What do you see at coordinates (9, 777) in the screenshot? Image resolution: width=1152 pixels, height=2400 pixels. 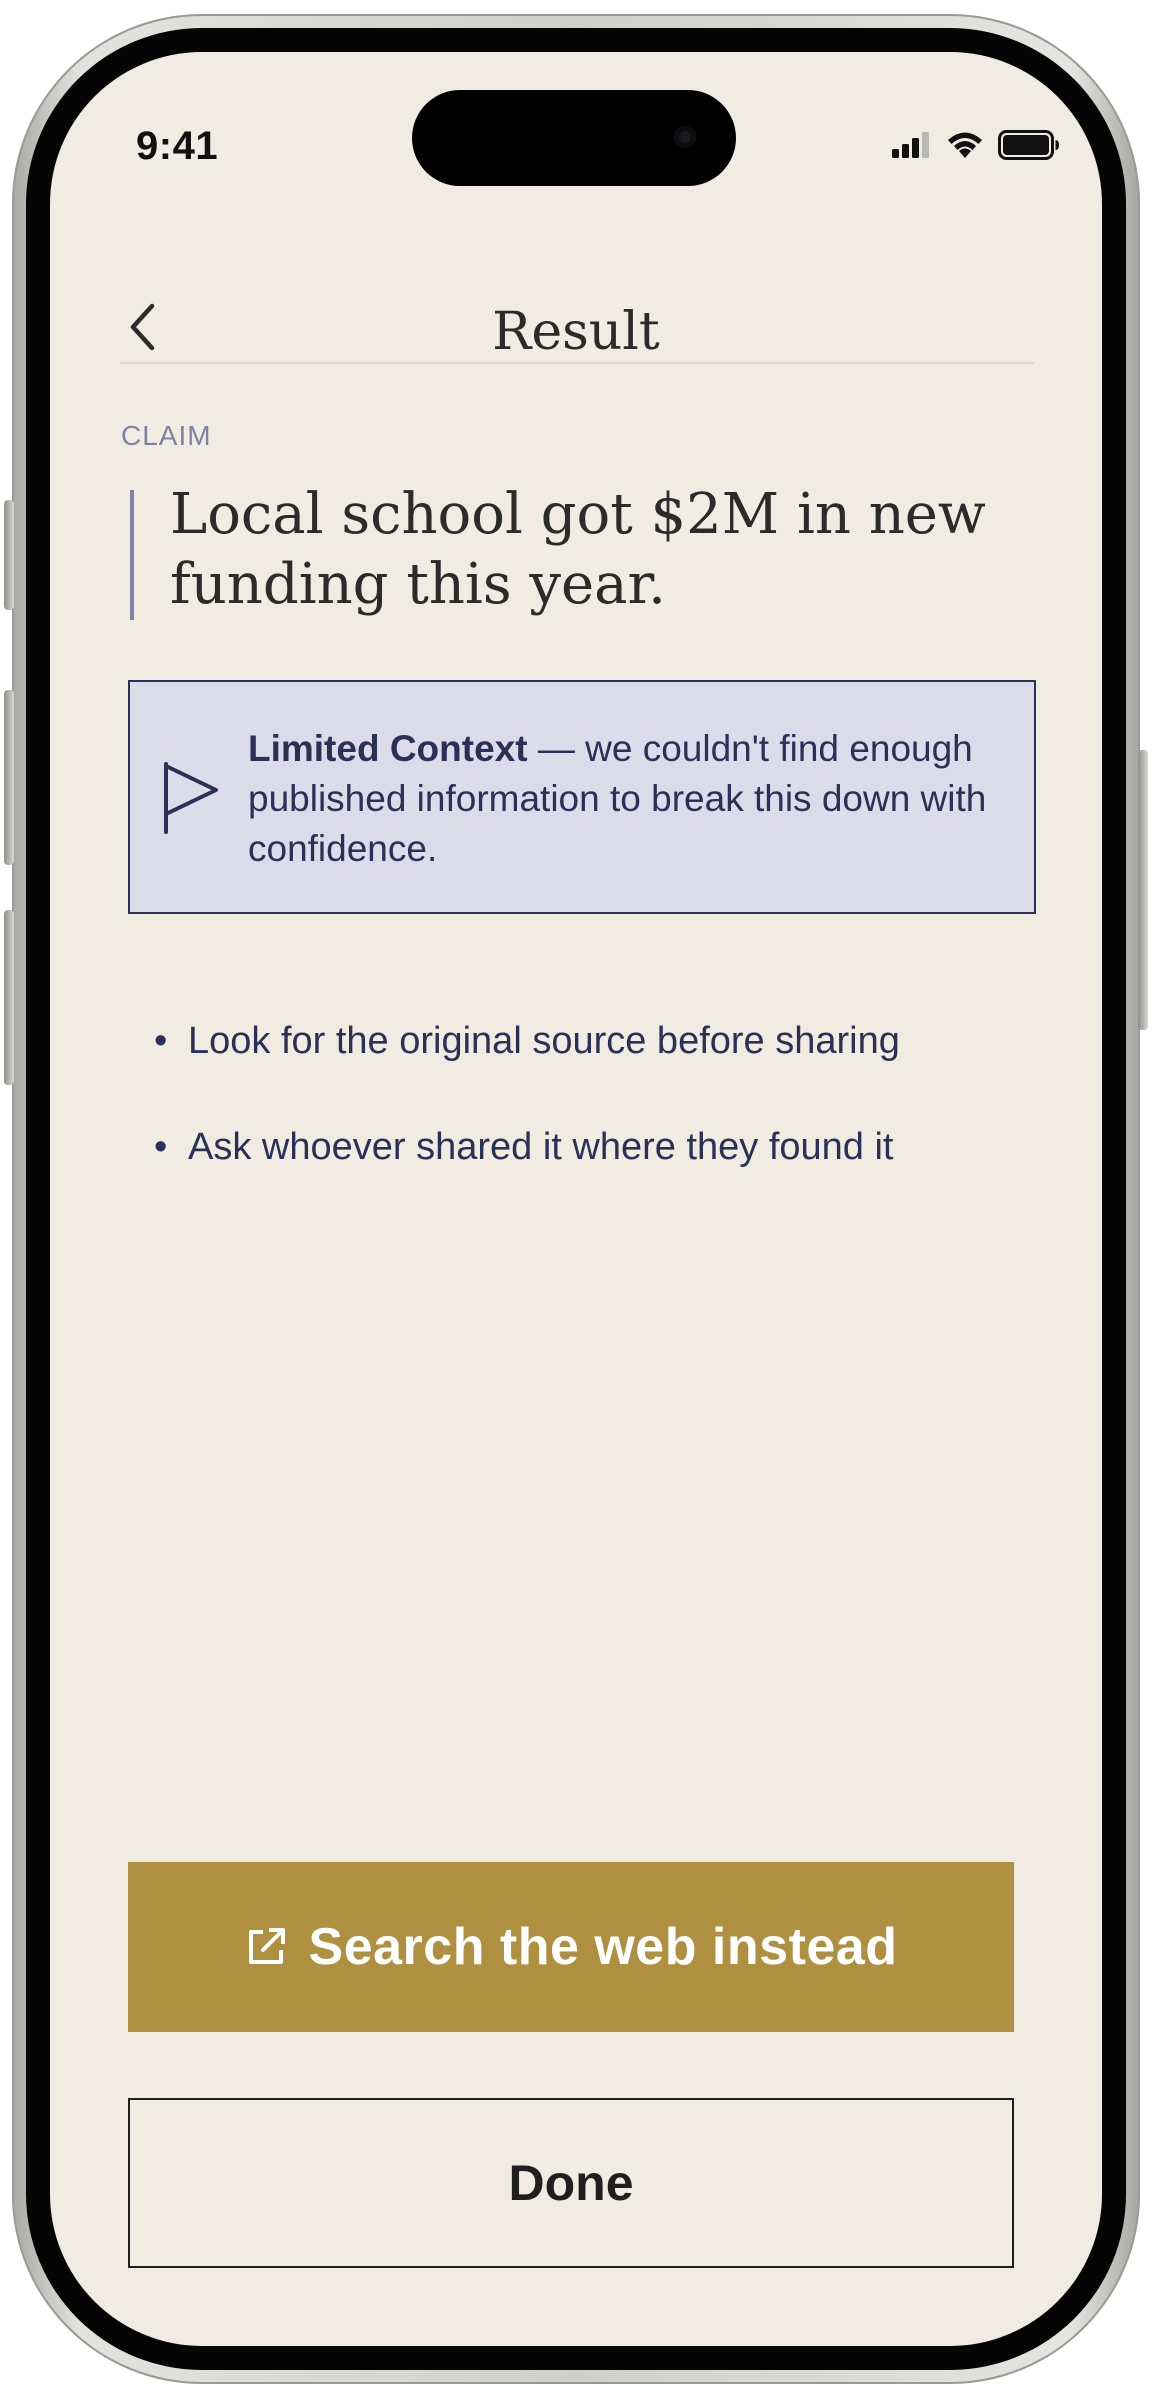 I see `volume-up-button` at bounding box center [9, 777].